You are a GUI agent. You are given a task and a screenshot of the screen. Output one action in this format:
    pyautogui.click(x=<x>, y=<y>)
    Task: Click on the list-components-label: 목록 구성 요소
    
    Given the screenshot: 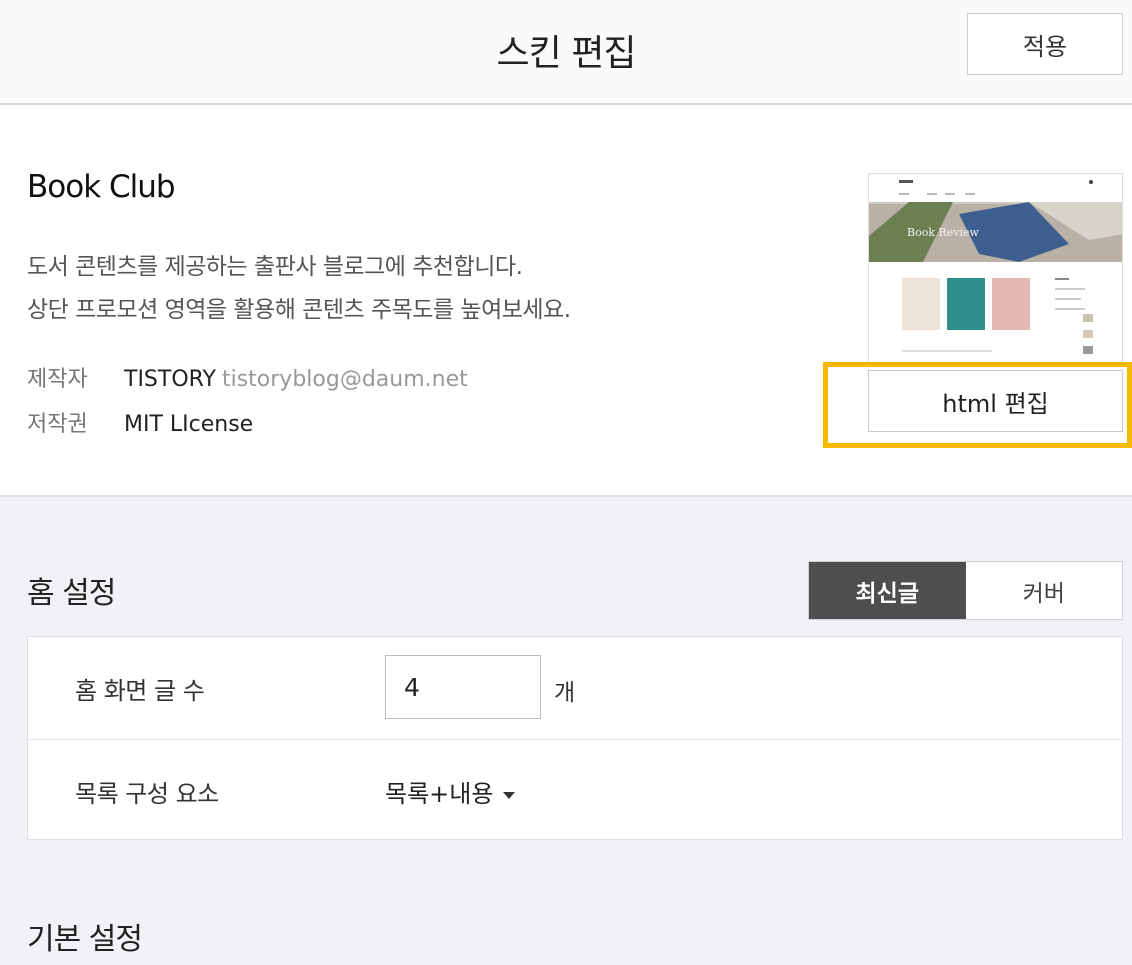 What is the action you would take?
    pyautogui.click(x=147, y=794)
    